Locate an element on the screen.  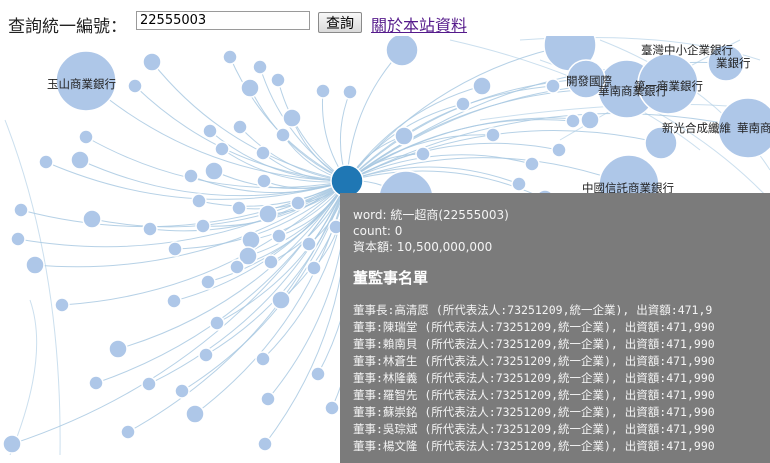
node-label: 新光合成纖維 is located at coordinates (696, 128).